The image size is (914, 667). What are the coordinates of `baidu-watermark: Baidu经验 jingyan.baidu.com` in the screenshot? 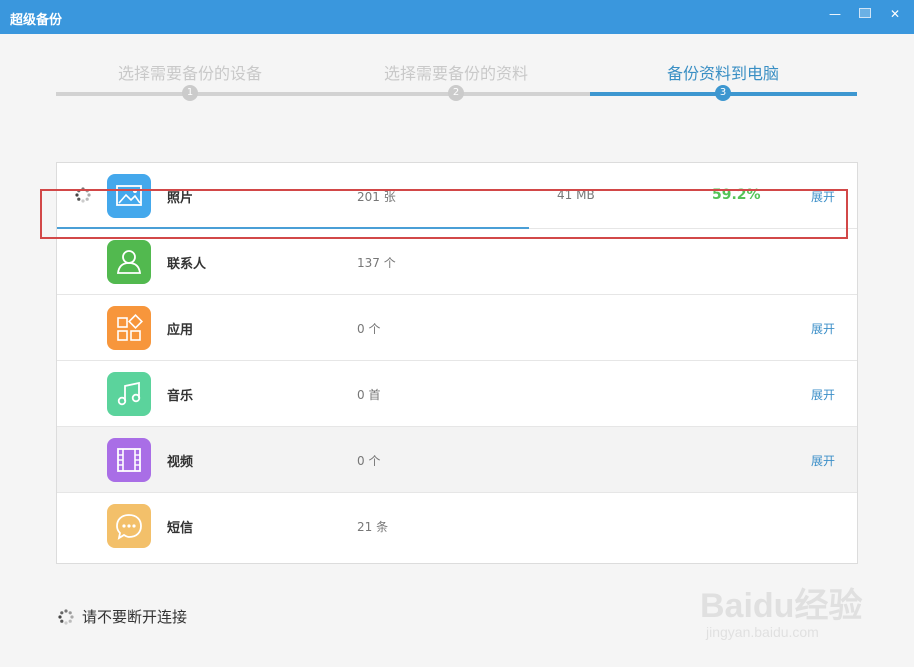 It's located at (785, 613).